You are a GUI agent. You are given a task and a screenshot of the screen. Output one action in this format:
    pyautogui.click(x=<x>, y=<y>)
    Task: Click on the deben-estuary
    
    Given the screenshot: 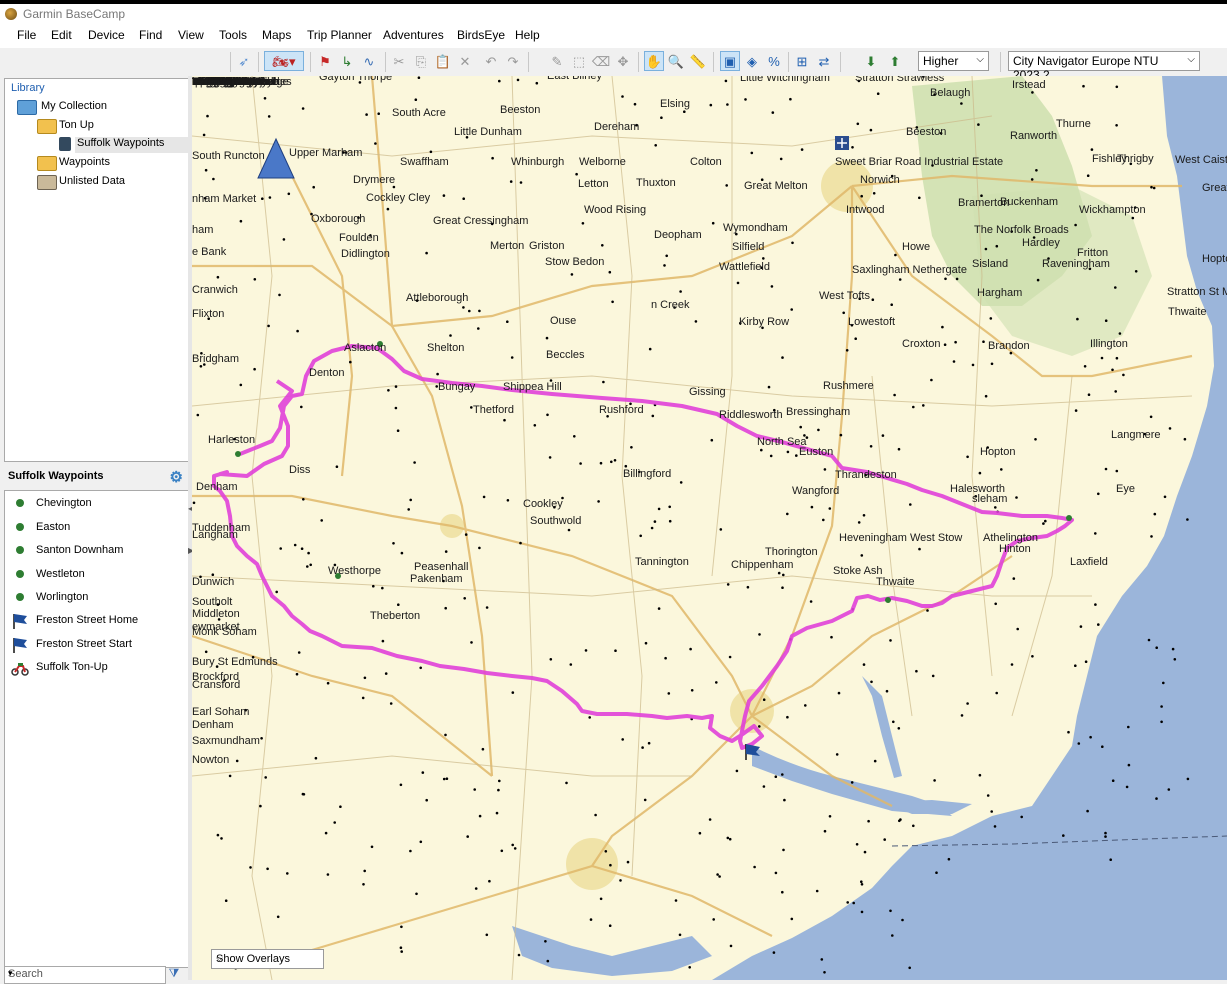 What is the action you would take?
    pyautogui.click(x=882, y=727)
    